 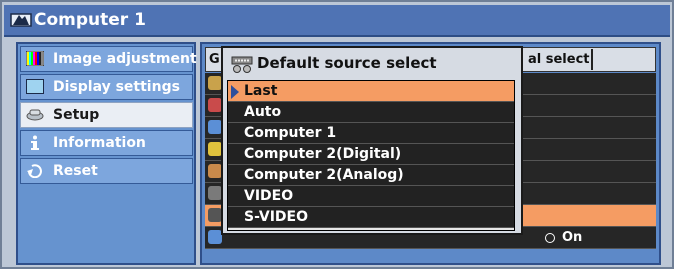 I want to click on list-bottom-border, so click(x=371, y=229).